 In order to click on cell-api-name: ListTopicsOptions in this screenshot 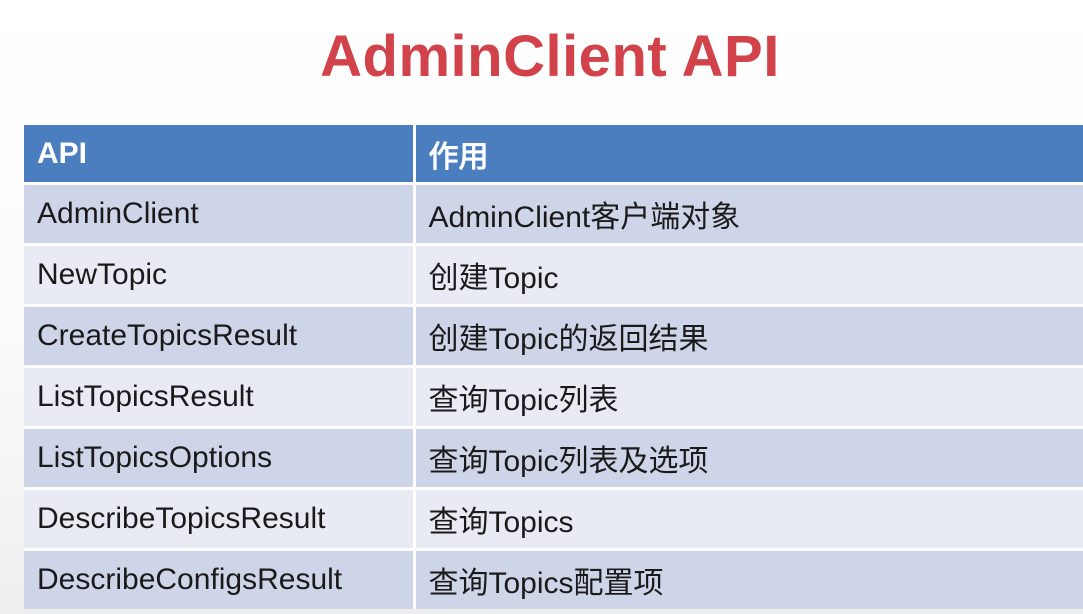, I will do `click(219, 457)`.